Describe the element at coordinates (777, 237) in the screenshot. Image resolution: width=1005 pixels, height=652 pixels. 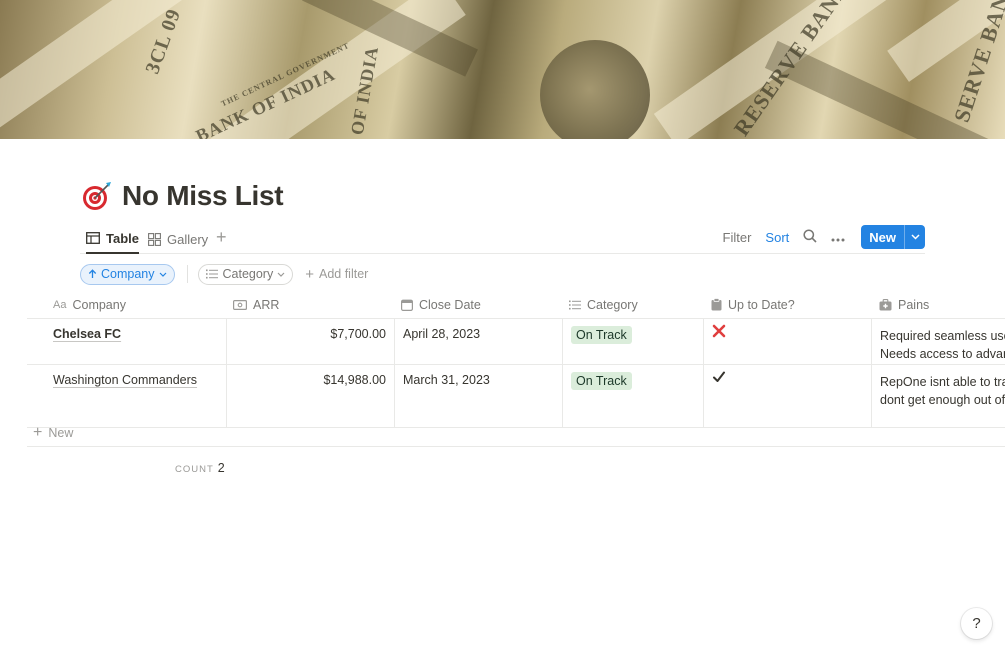
I see `sort-button: Sort` at that location.